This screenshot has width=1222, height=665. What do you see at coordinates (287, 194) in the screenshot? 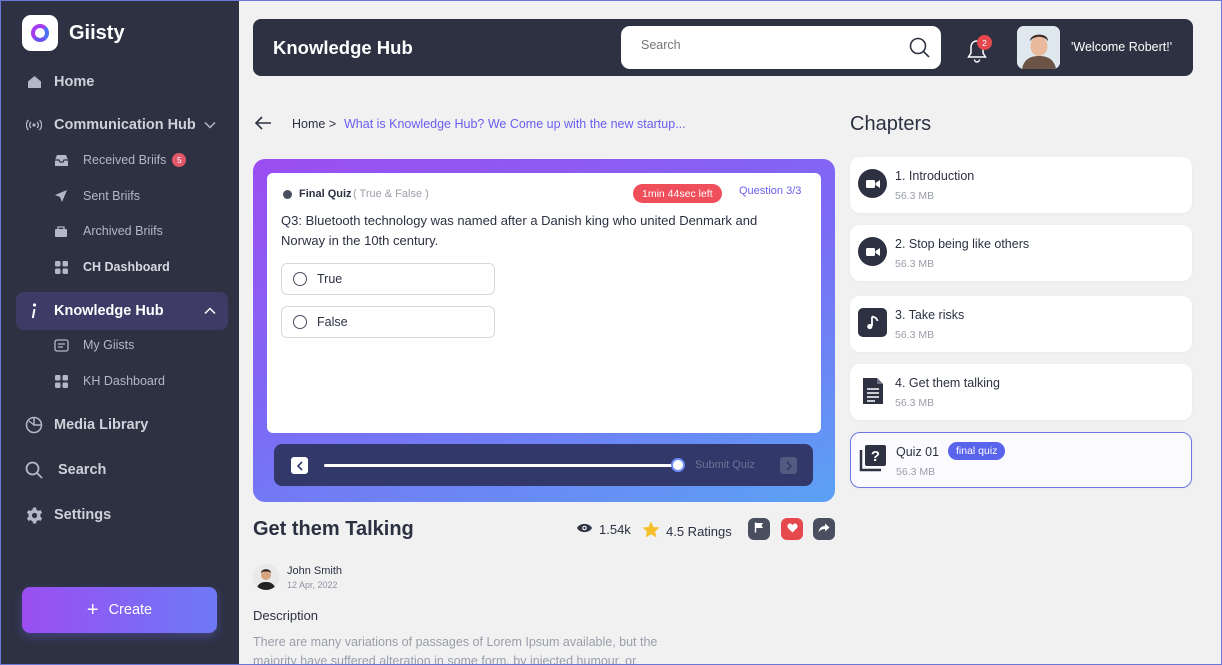
I see `quiz-bullet-icon` at bounding box center [287, 194].